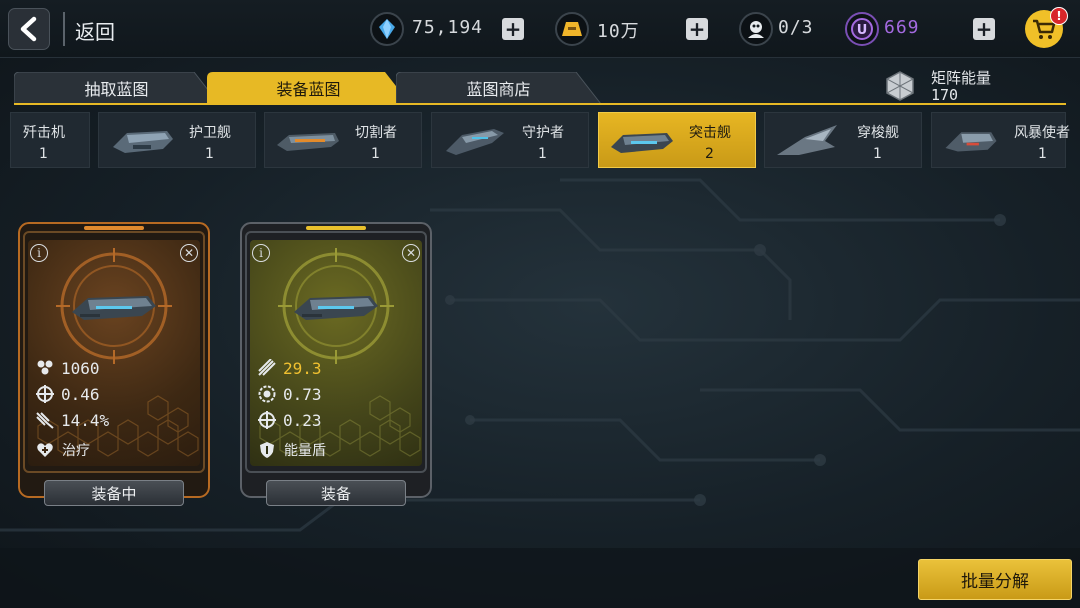 The width and height of the screenshot is (1080, 608). I want to click on u-coin-count: 669, so click(902, 27).